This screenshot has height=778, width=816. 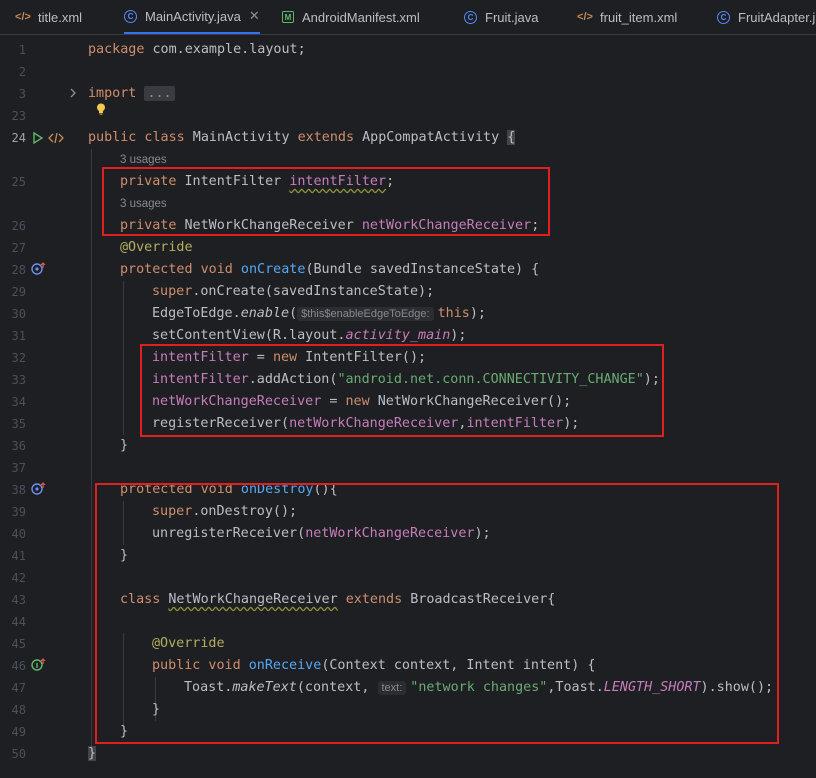 What do you see at coordinates (18, 512) in the screenshot?
I see `line-number: 39` at bounding box center [18, 512].